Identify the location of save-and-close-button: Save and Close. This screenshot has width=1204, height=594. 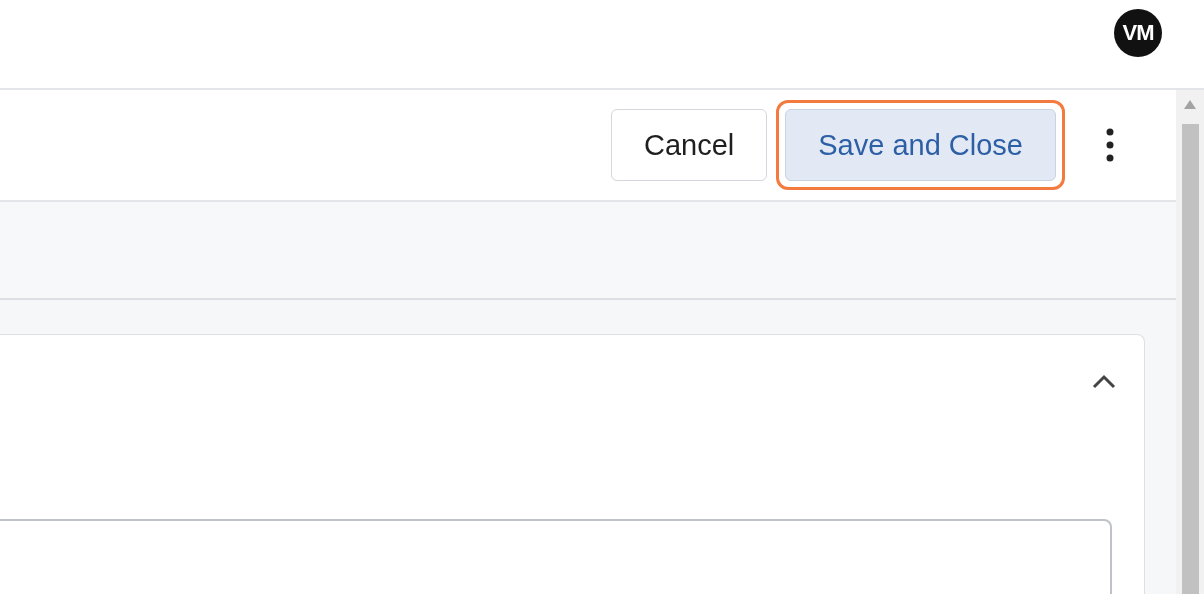
(920, 145).